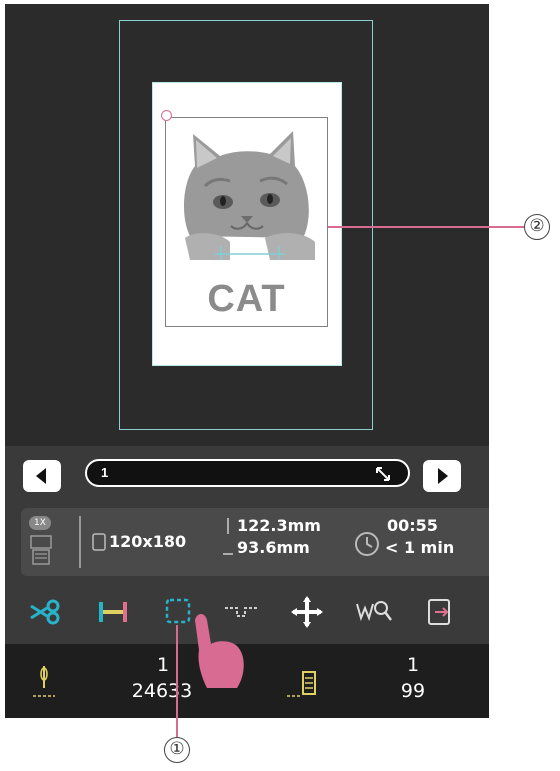  I want to click on navigation-row: 1, so click(247, 476).